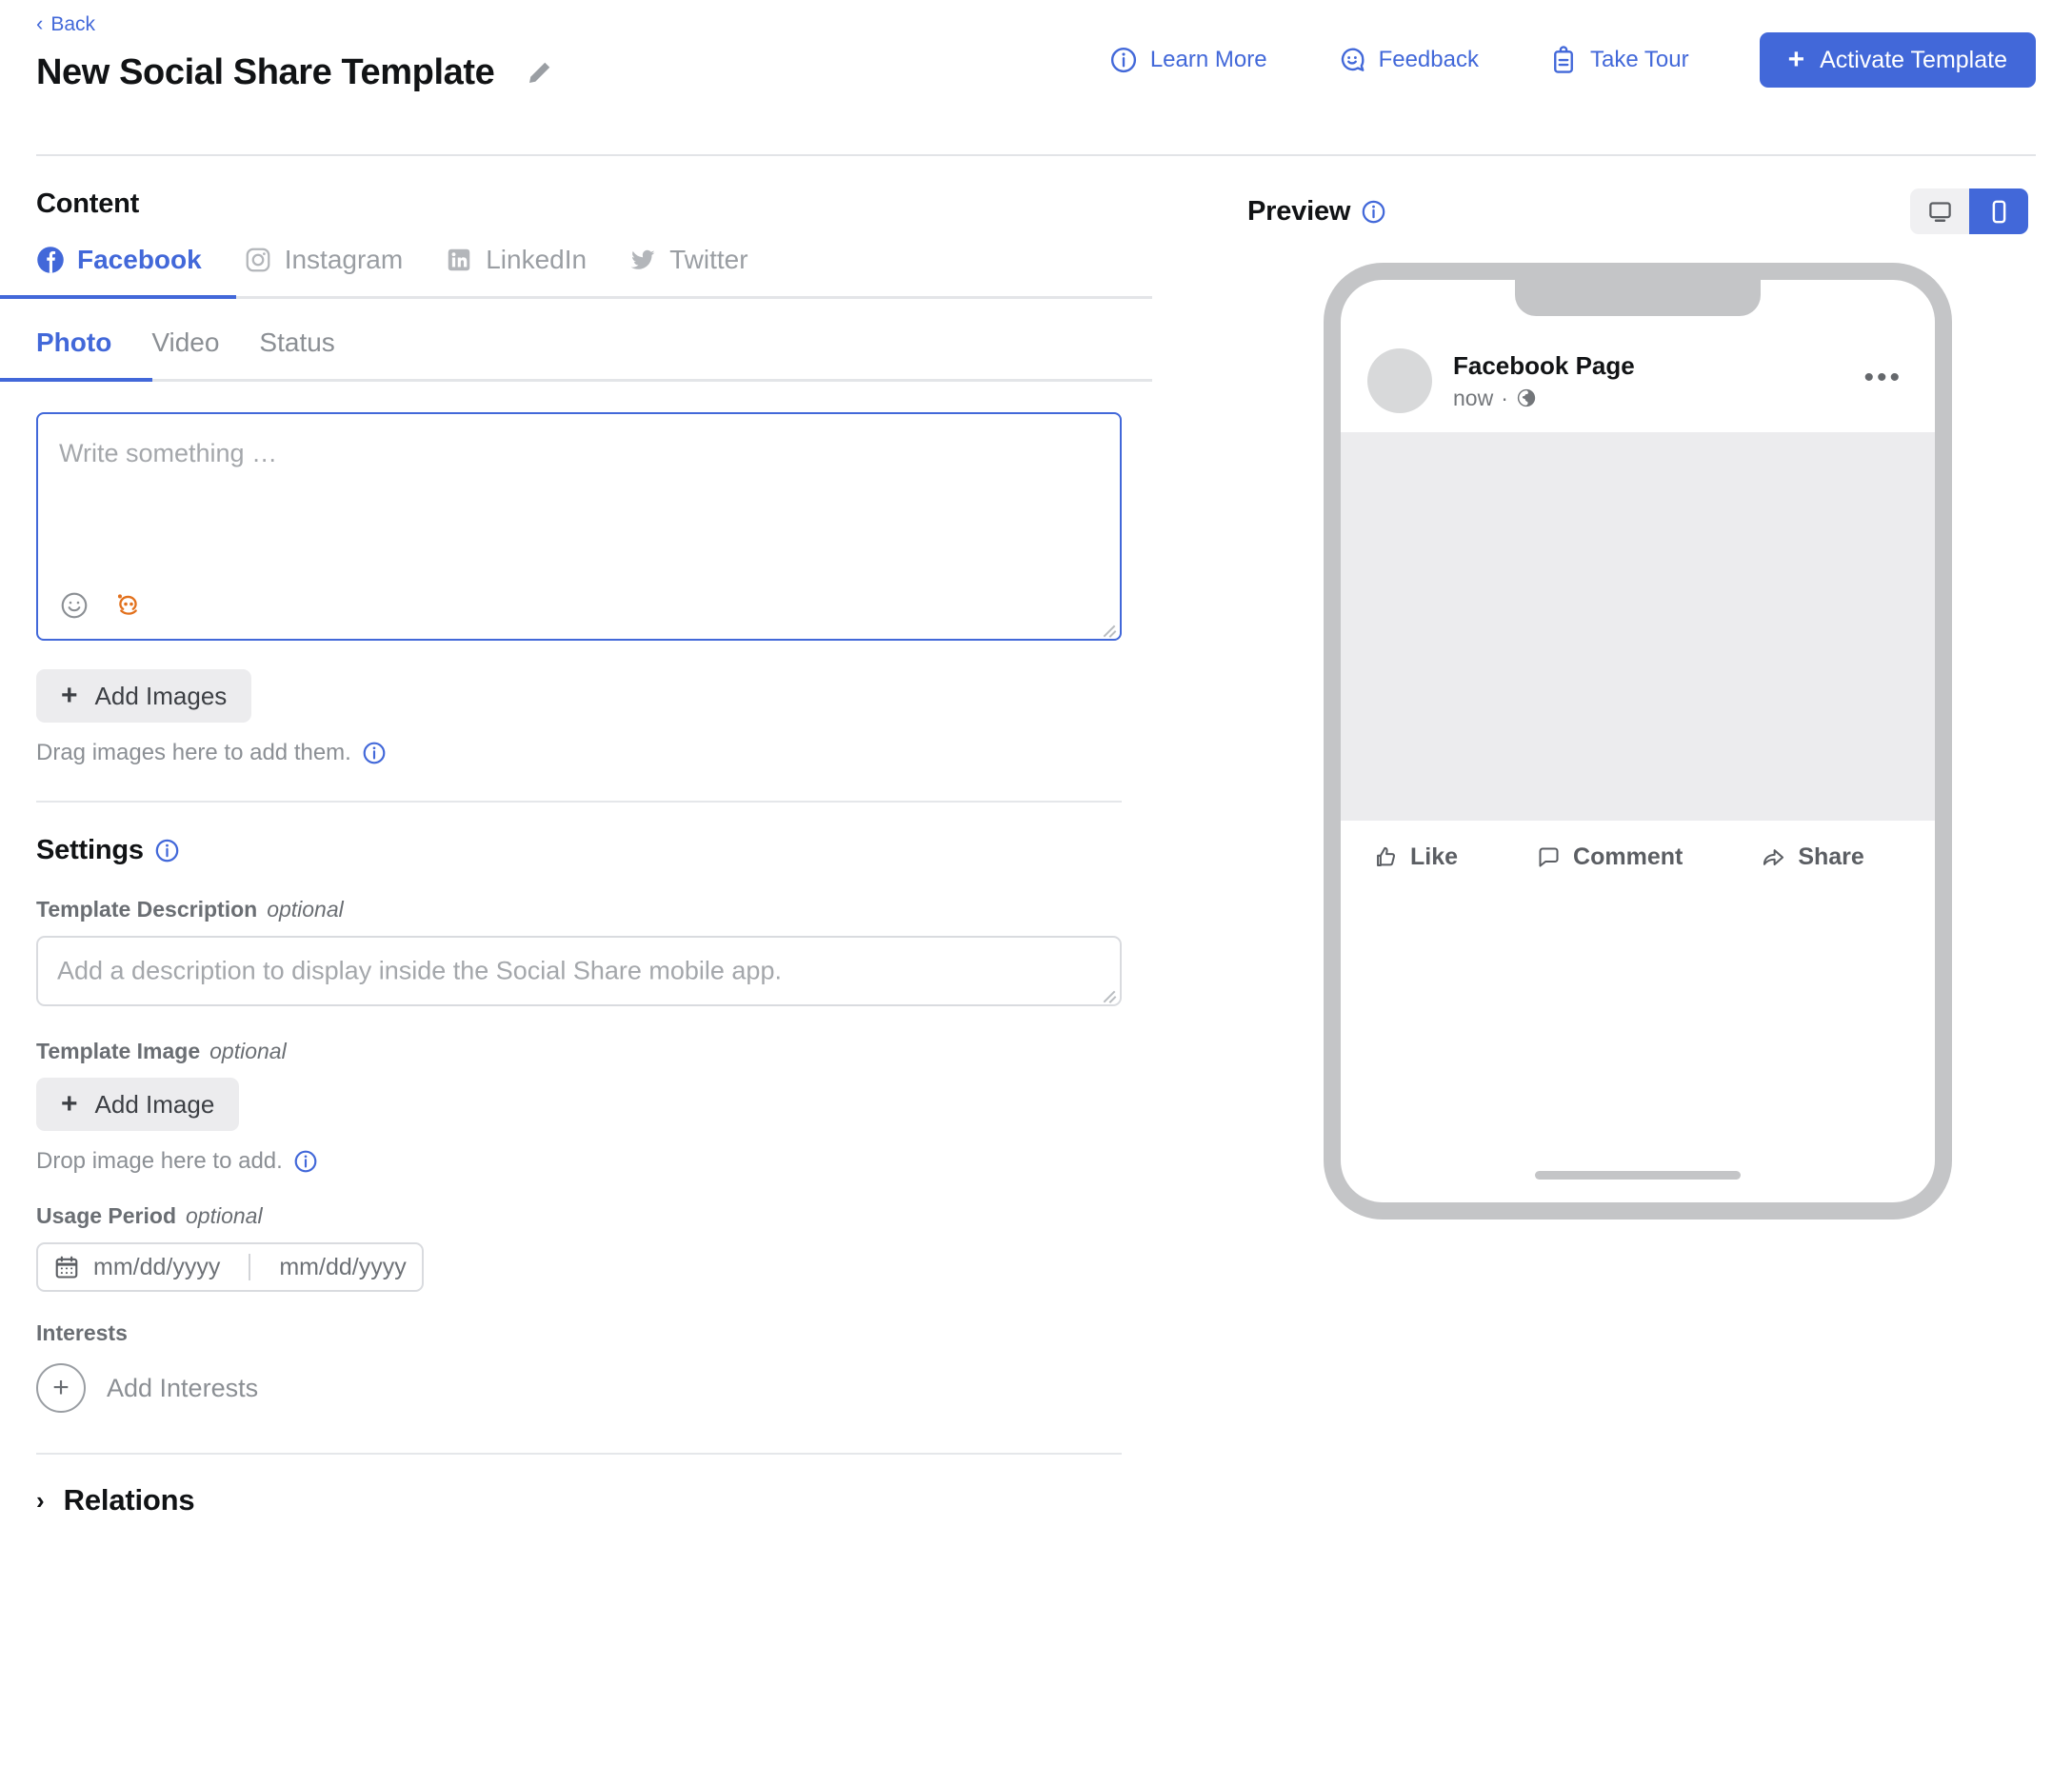 This screenshot has height=1765, width=2072. Describe the element at coordinates (1473, 397) in the screenshot. I see `post-time: now` at that location.